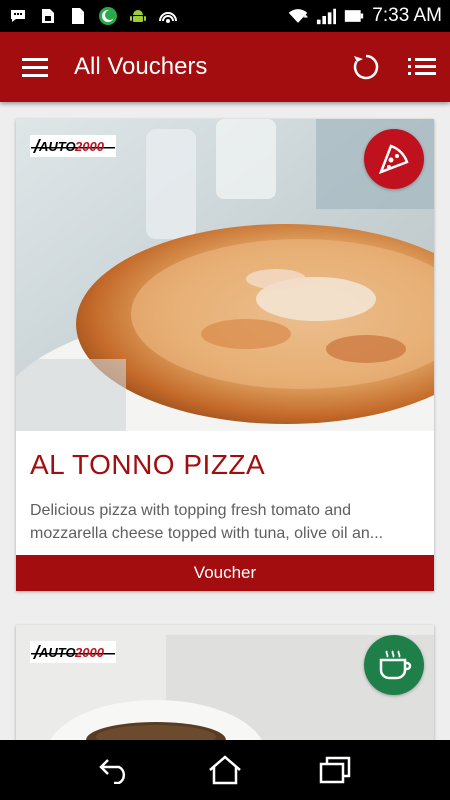 The image size is (450, 800). I want to click on navigation-bar, so click(225, 770).